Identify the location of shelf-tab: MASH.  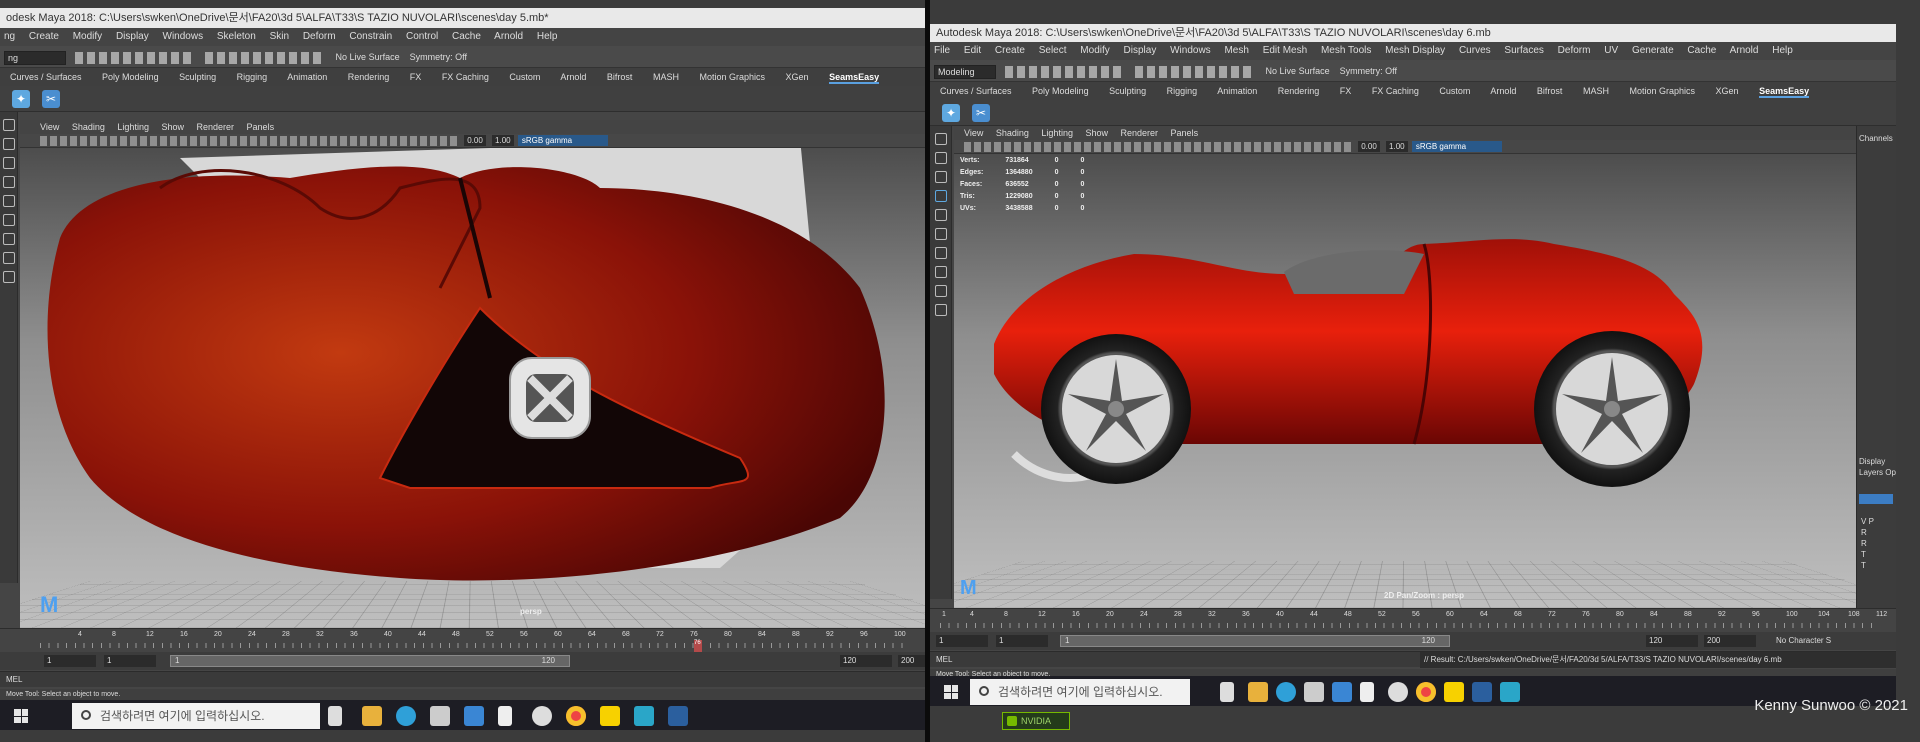
(1596, 91).